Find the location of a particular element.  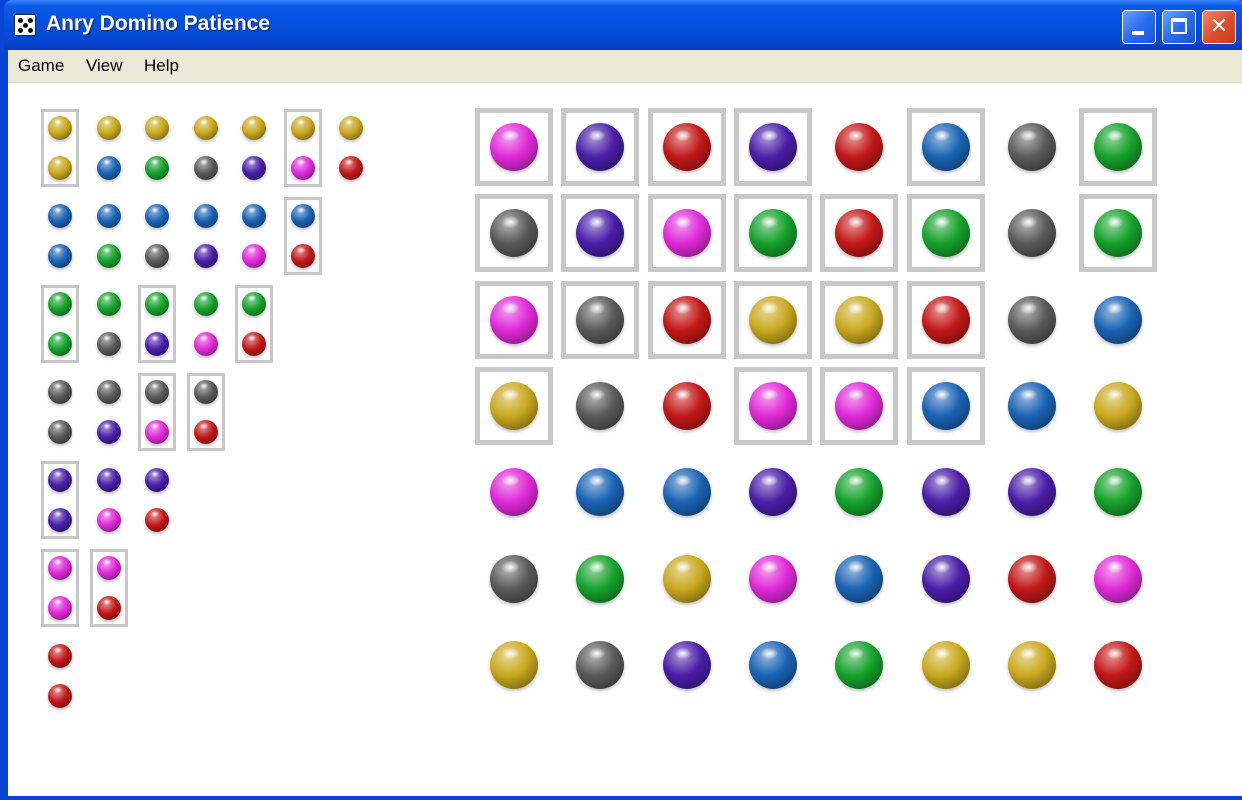

title-bar: Anry Domino Patience ✕ is located at coordinates (623, 25).